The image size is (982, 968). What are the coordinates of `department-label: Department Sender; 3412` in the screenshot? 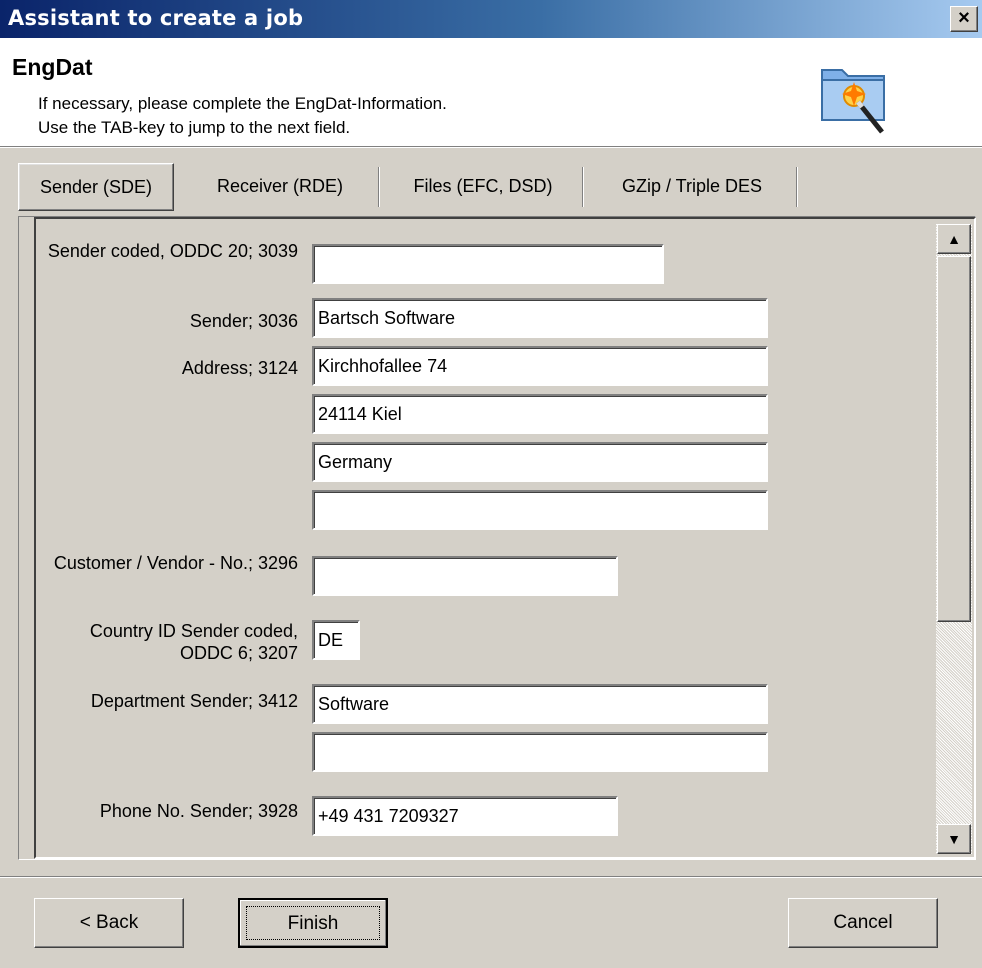 It's located at (194, 701).